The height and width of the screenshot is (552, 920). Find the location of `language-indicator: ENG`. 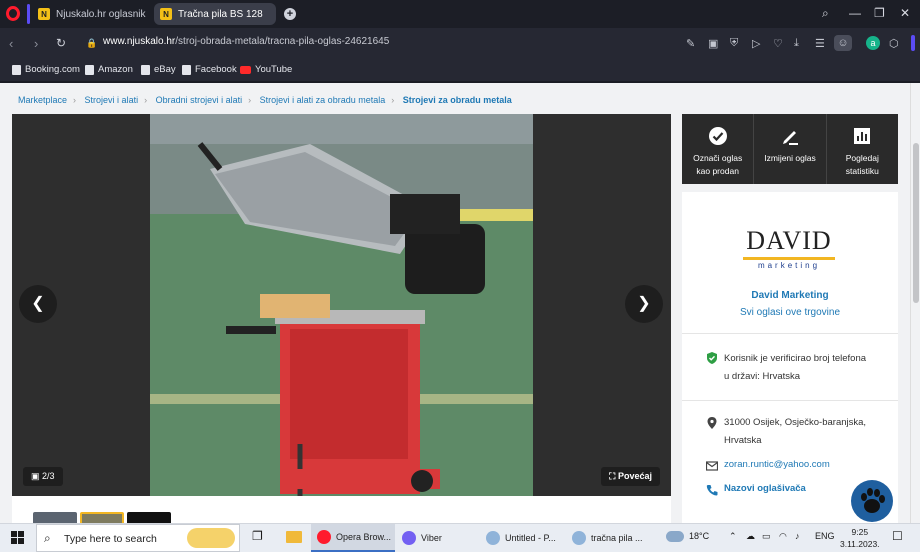

language-indicator: ENG is located at coordinates (825, 536).